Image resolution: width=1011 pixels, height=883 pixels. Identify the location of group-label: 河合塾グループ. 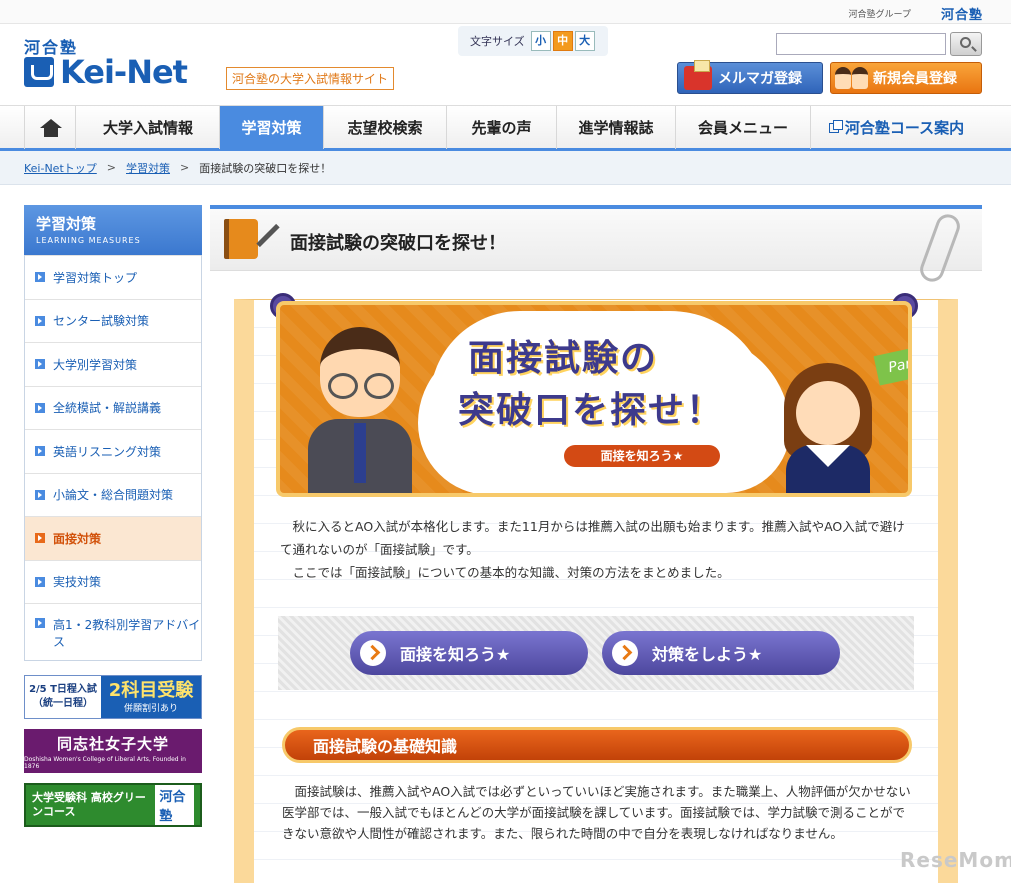
(879, 15).